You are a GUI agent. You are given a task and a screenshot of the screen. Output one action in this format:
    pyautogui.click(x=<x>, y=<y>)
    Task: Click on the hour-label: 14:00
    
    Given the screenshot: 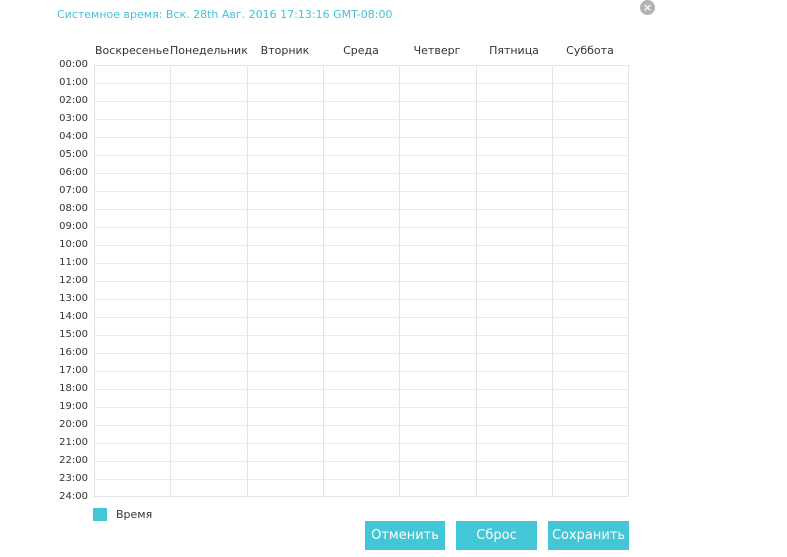 What is the action you would take?
    pyautogui.click(x=73, y=316)
    